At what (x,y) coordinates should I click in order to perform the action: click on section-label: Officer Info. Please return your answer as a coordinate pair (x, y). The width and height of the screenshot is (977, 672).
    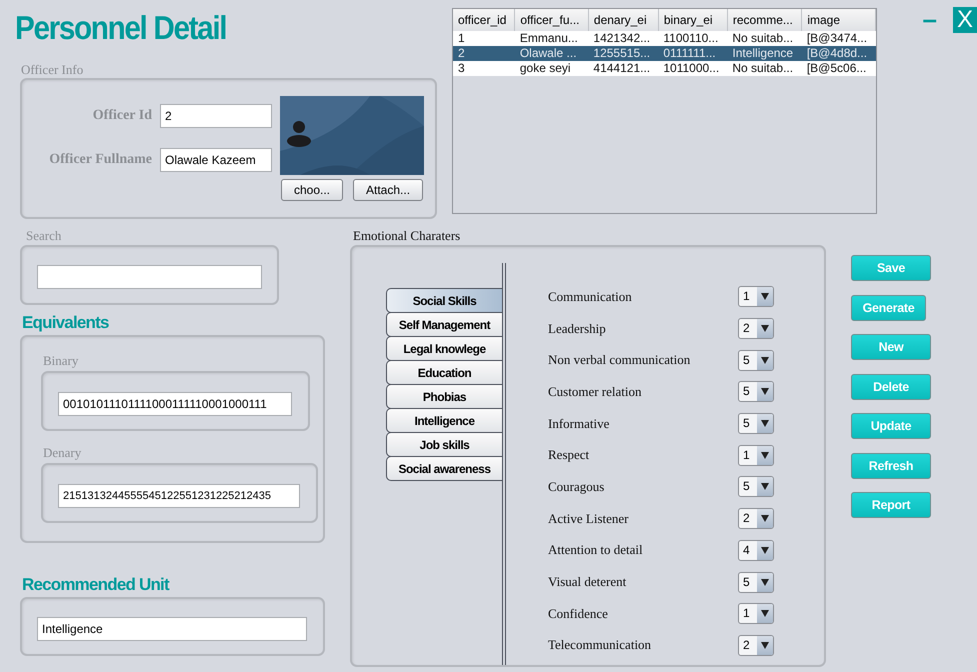
    Looking at the image, I should click on (52, 70).